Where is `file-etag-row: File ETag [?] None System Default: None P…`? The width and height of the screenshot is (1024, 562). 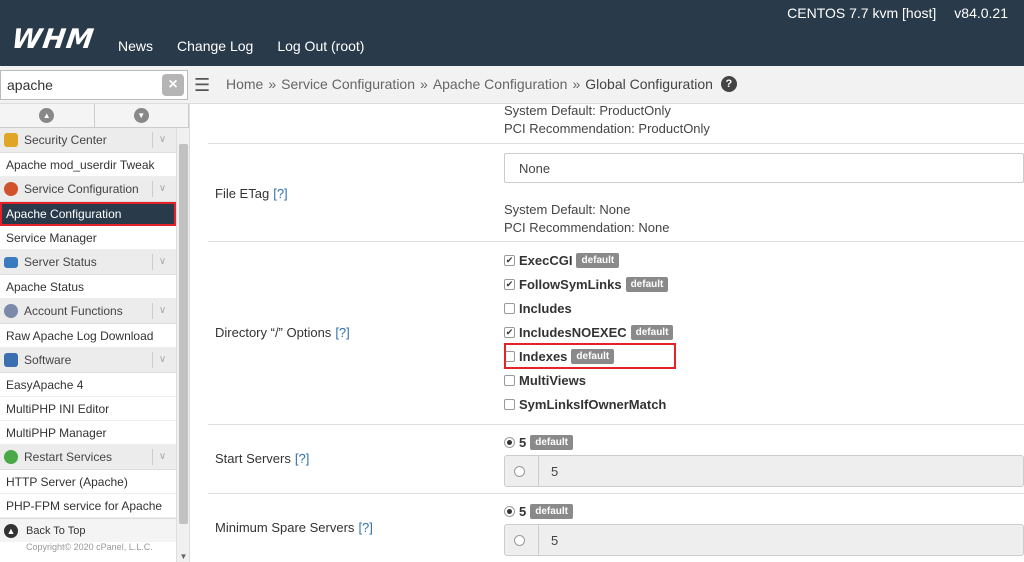
file-etag-row: File ETag [?] None System Default: None P… is located at coordinates (616, 193).